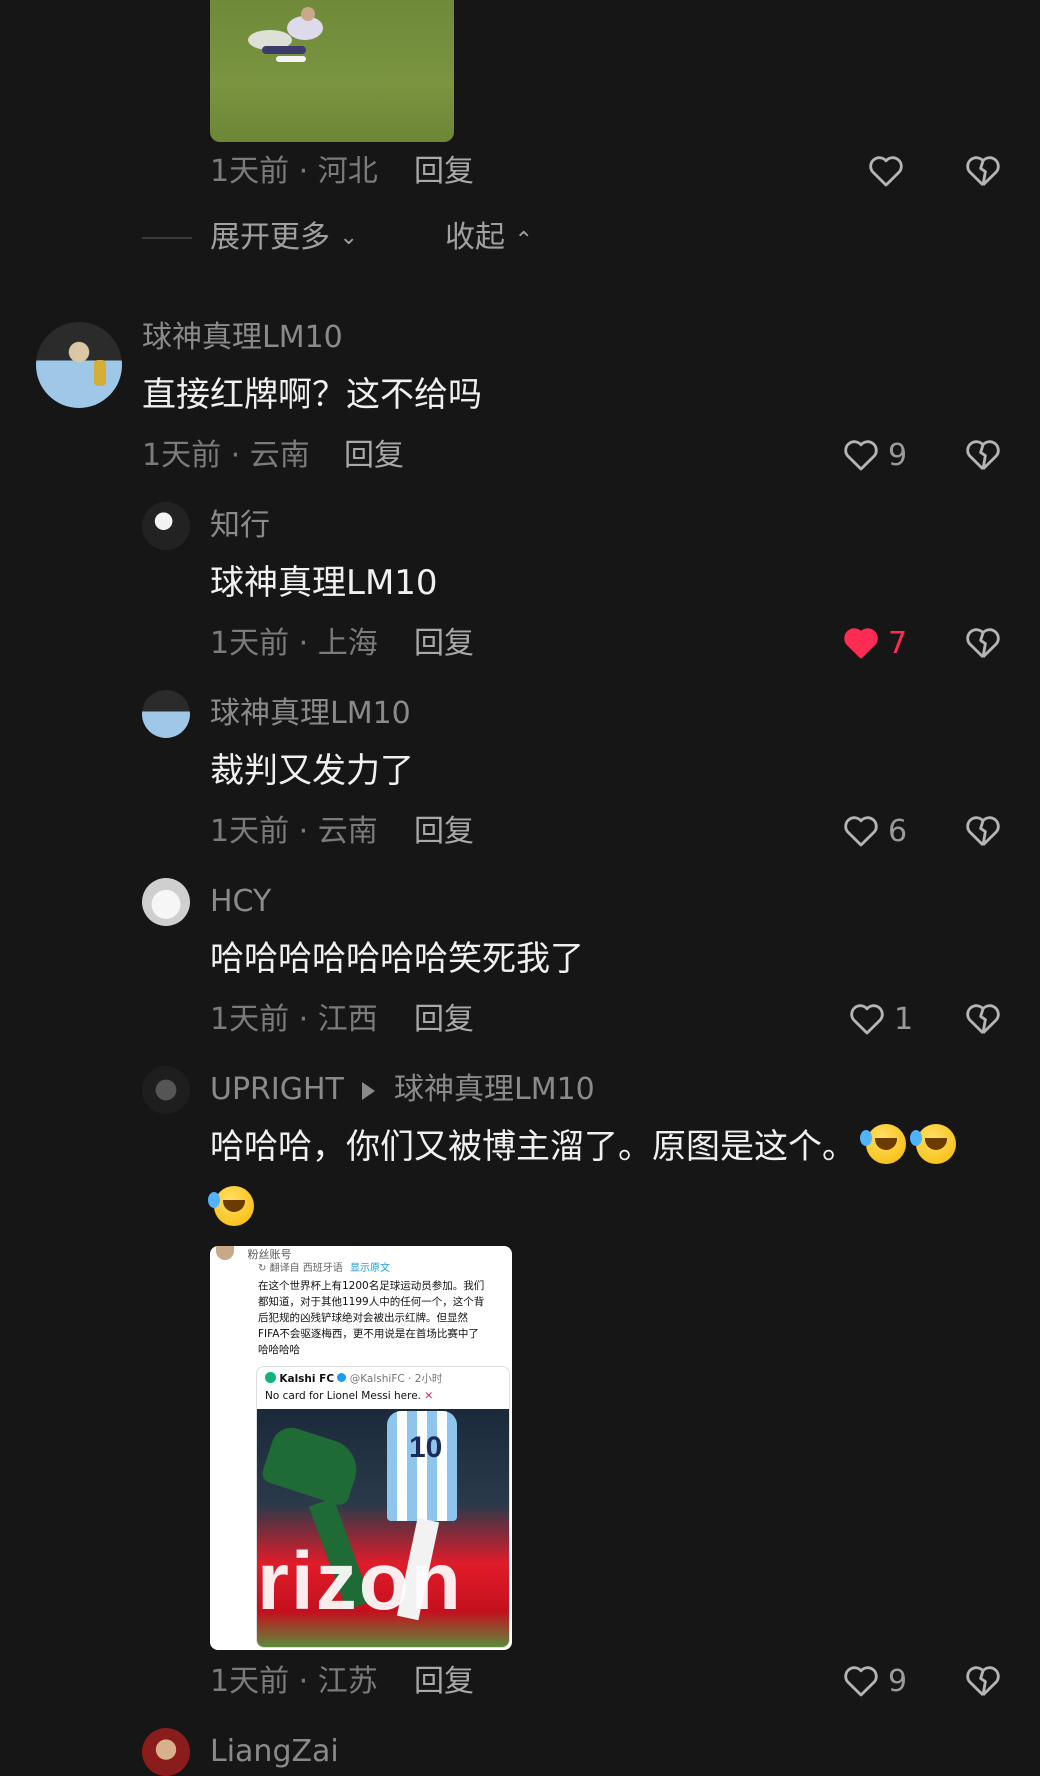 The image size is (1040, 1776). I want to click on collapse-button: 收起 ⌃, so click(489, 239).